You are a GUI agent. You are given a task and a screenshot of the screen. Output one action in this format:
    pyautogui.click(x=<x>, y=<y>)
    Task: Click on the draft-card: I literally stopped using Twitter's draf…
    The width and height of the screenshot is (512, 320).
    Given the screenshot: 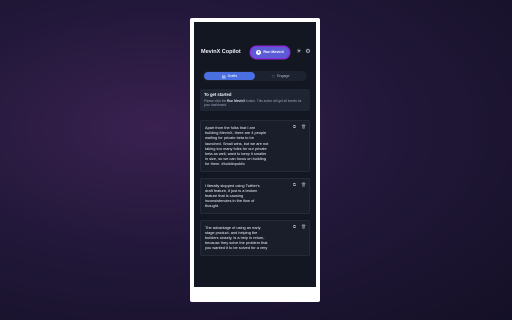 What is the action you would take?
    pyautogui.click(x=255, y=195)
    